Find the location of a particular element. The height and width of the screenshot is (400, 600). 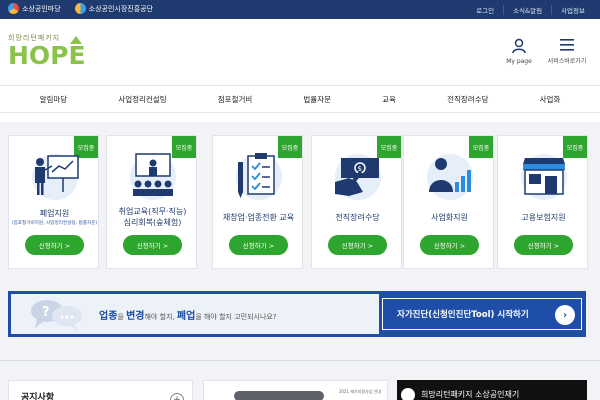

nav-item-allowance: 전직장려수당 is located at coordinates (467, 99).